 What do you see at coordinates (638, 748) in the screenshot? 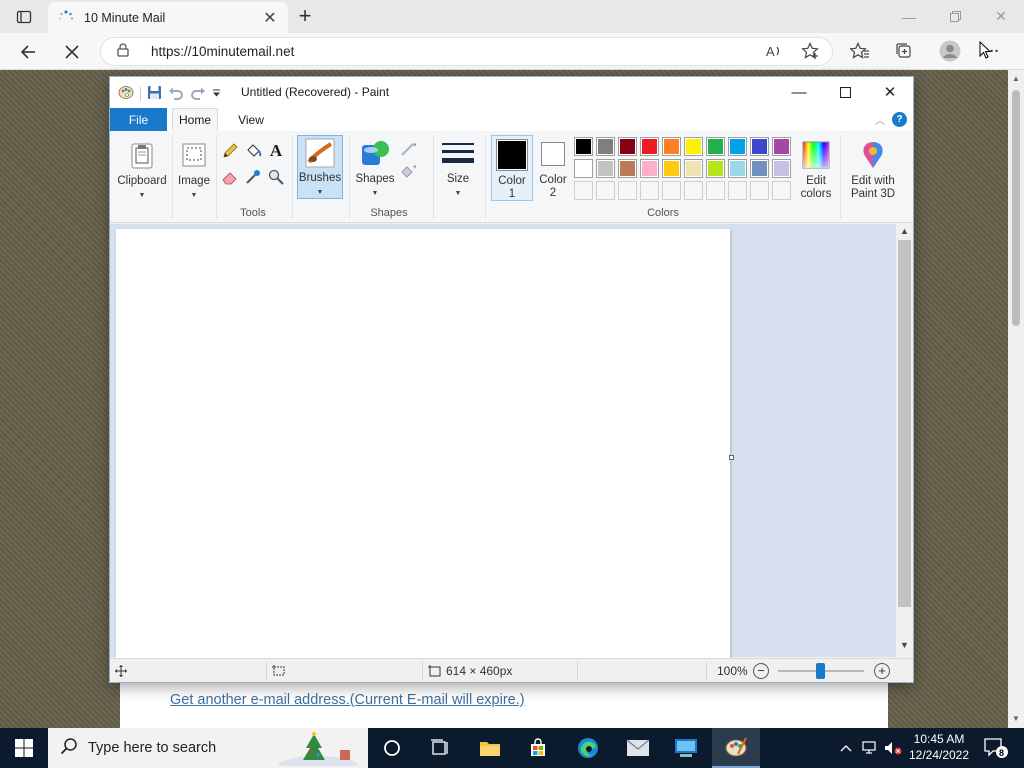
I see `mail-icon` at bounding box center [638, 748].